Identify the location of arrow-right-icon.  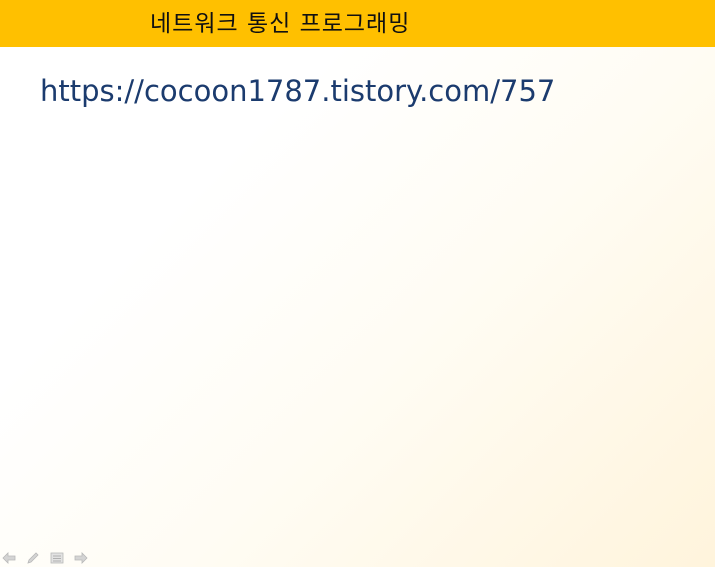
(81, 558).